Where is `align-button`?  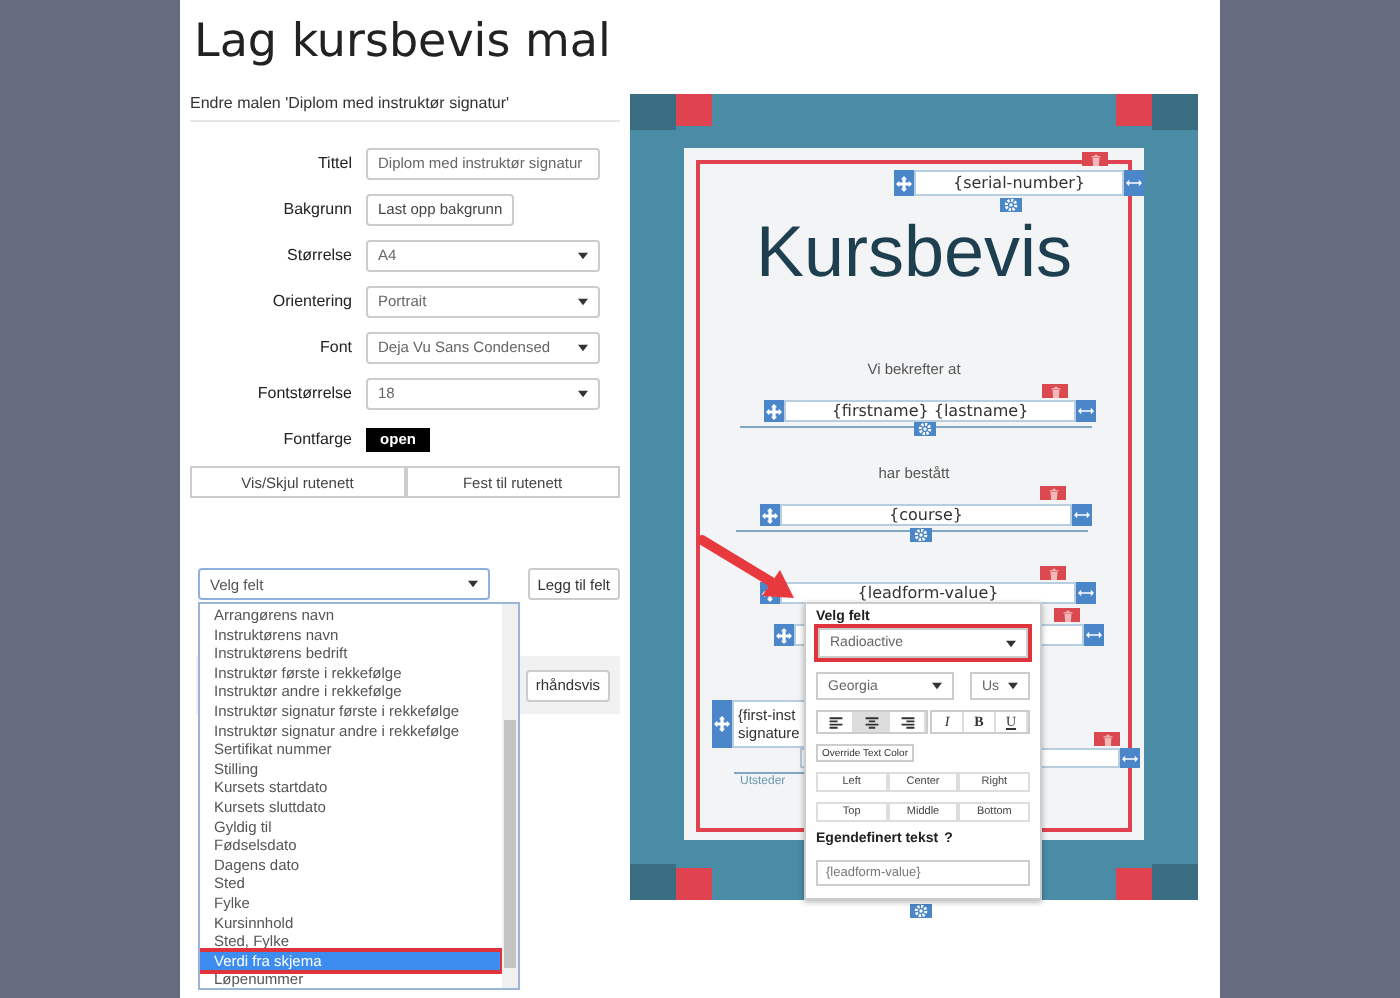 align-button is located at coordinates (872, 722).